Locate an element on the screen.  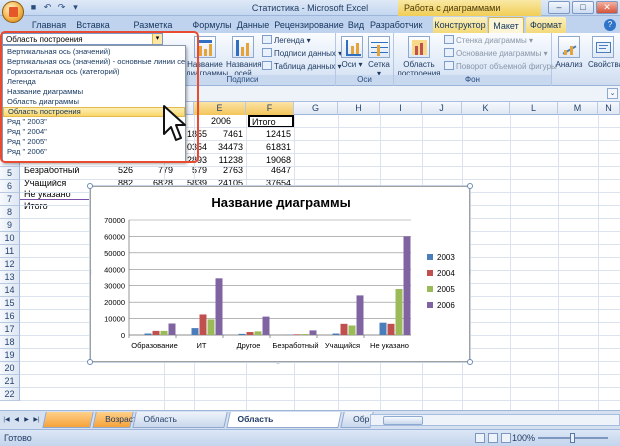
close-icon: ✕ is located at coordinates (607, 7).